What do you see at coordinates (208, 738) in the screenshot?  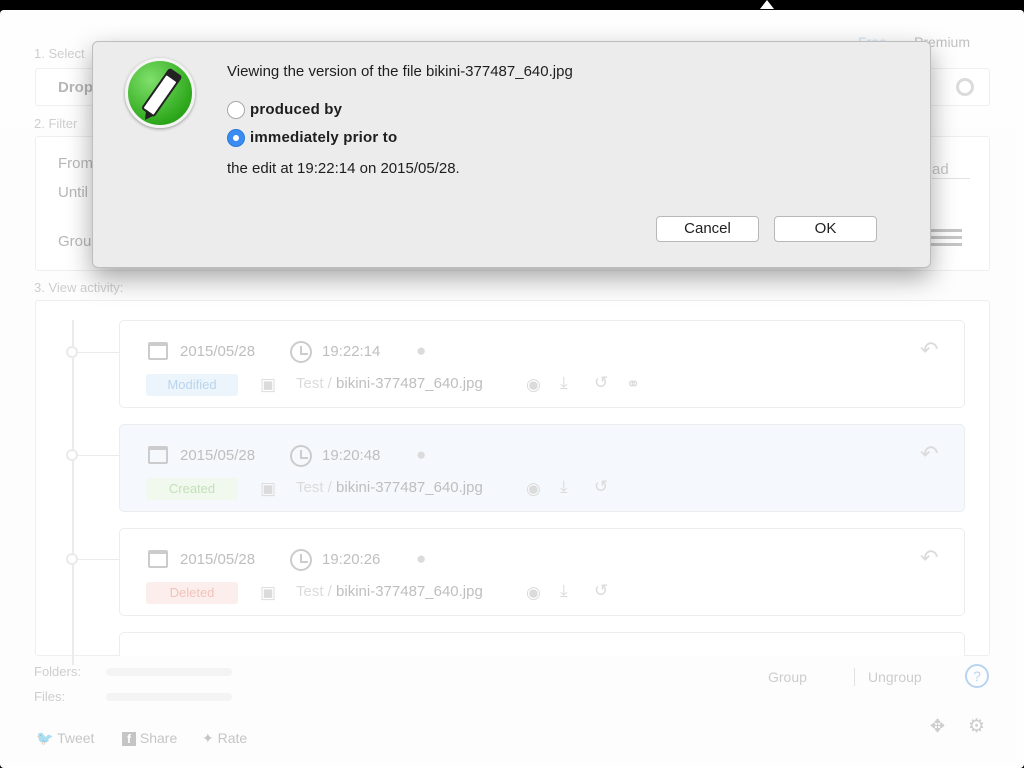 I see `app-store-icon: ✦` at bounding box center [208, 738].